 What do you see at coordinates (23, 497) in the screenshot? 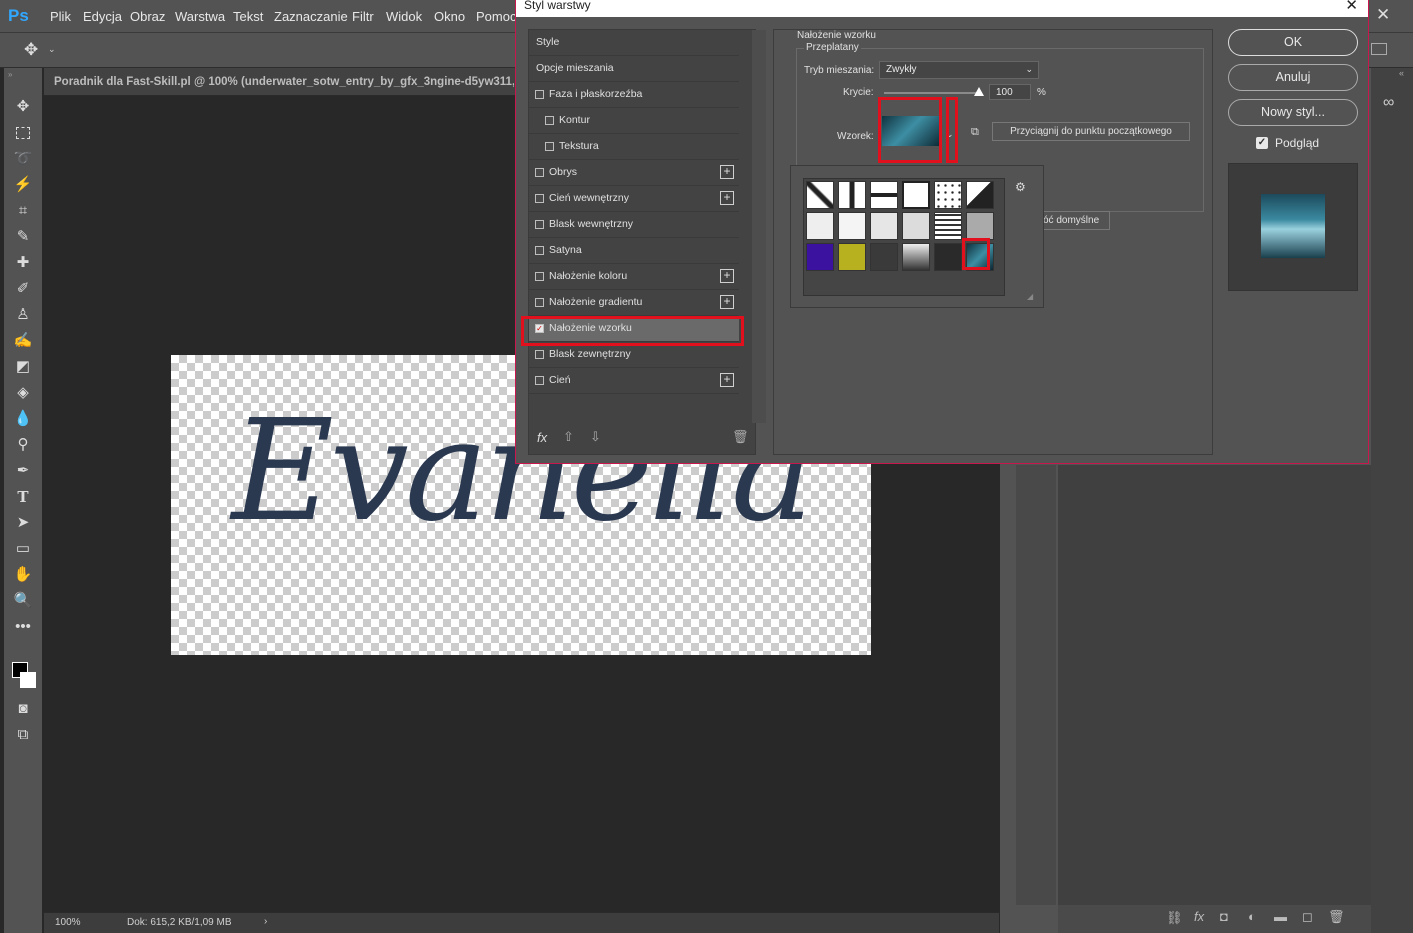
I see `type-tool-icon: T` at bounding box center [23, 497].